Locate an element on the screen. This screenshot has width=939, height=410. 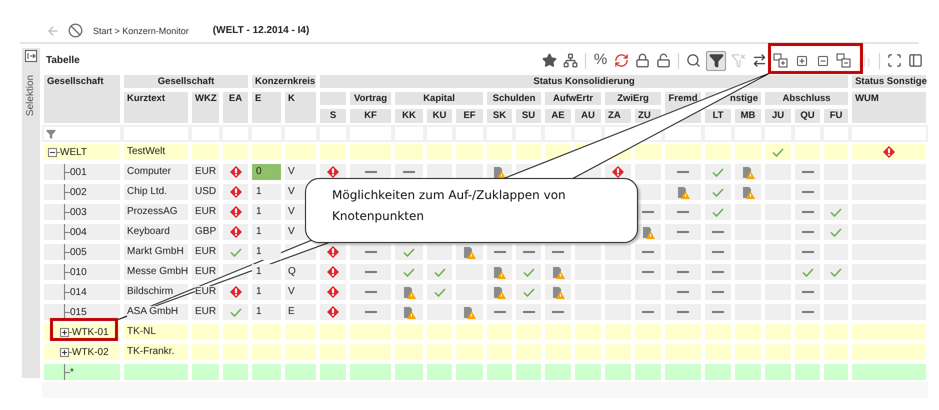
cancel-icon is located at coordinates (75, 30).